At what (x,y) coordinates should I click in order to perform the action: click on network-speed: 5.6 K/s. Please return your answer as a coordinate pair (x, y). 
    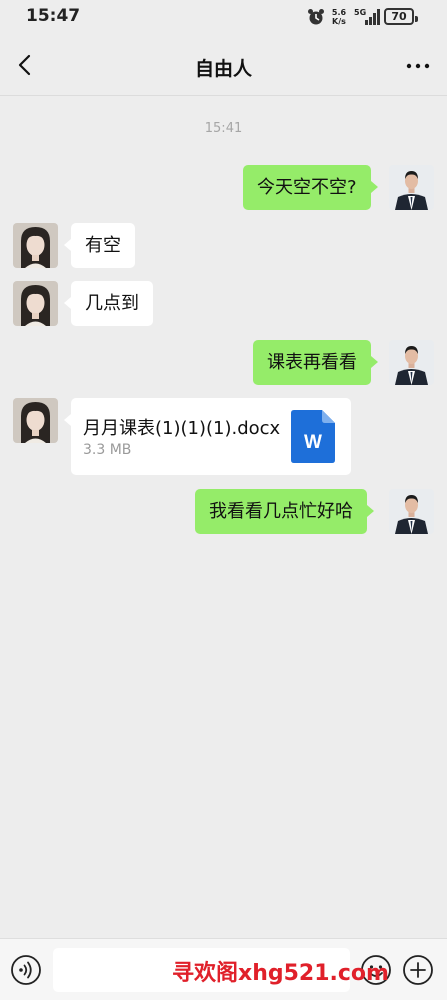
    Looking at the image, I should click on (339, 17).